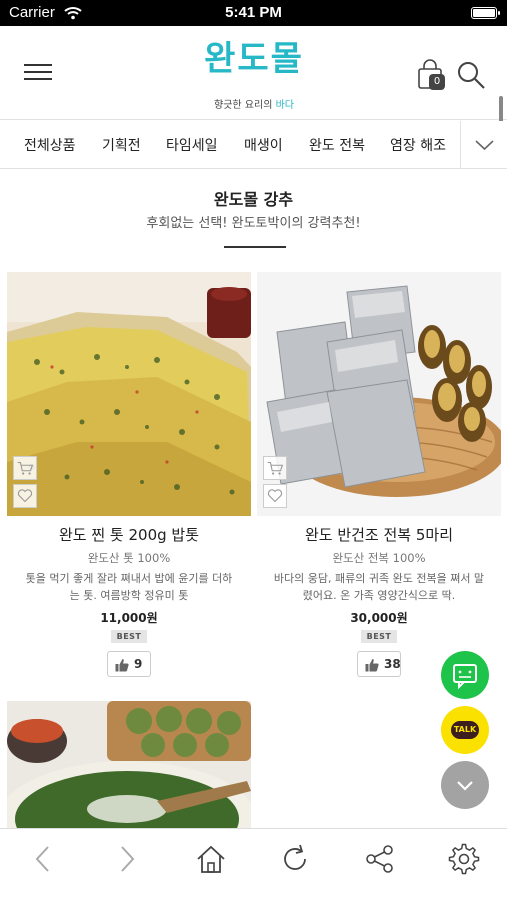  I want to click on battery-icon, so click(485, 13).